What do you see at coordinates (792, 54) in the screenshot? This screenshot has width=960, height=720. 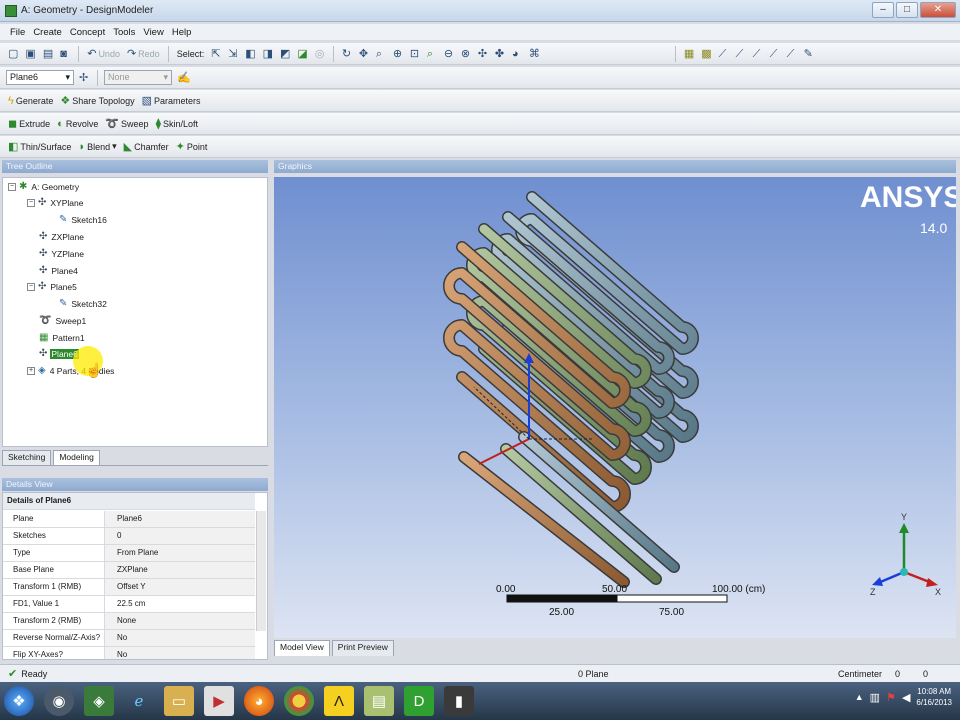 I see `axis-tool-button: ⟋` at bounding box center [792, 54].